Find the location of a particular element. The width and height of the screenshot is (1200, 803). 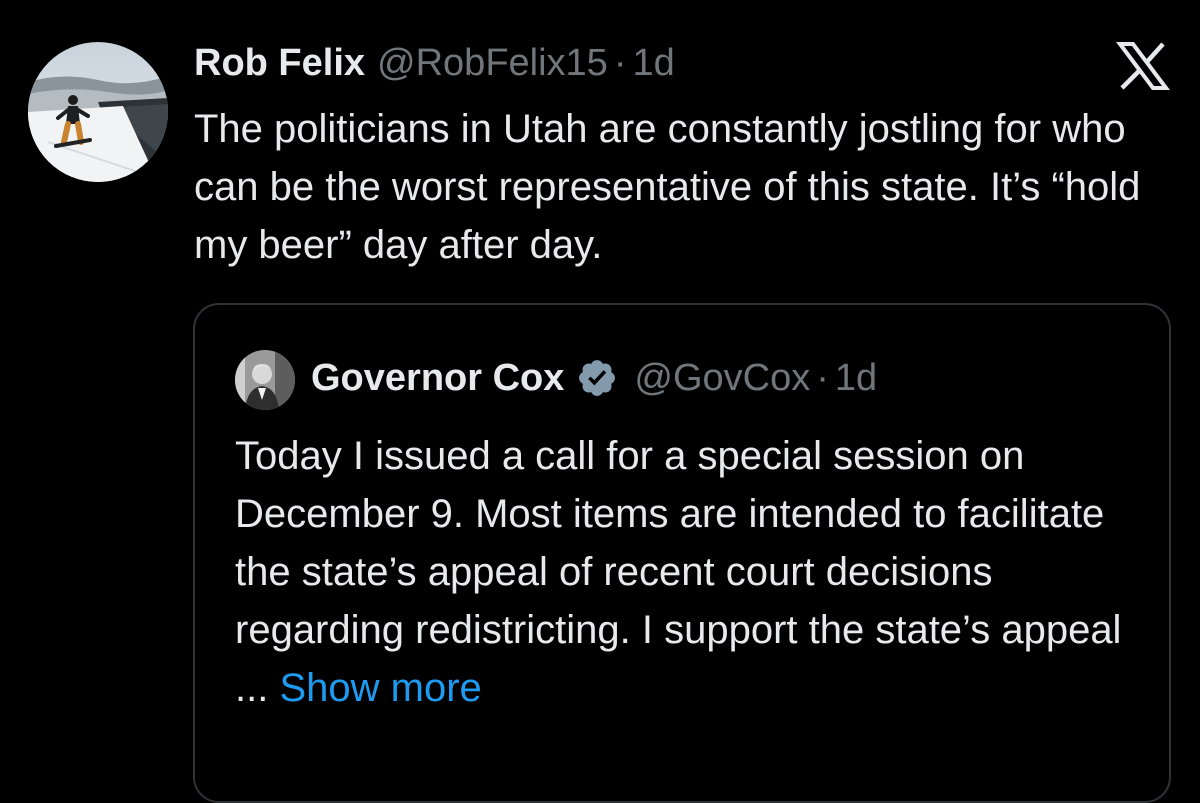

governor-avatar-image is located at coordinates (265, 380).